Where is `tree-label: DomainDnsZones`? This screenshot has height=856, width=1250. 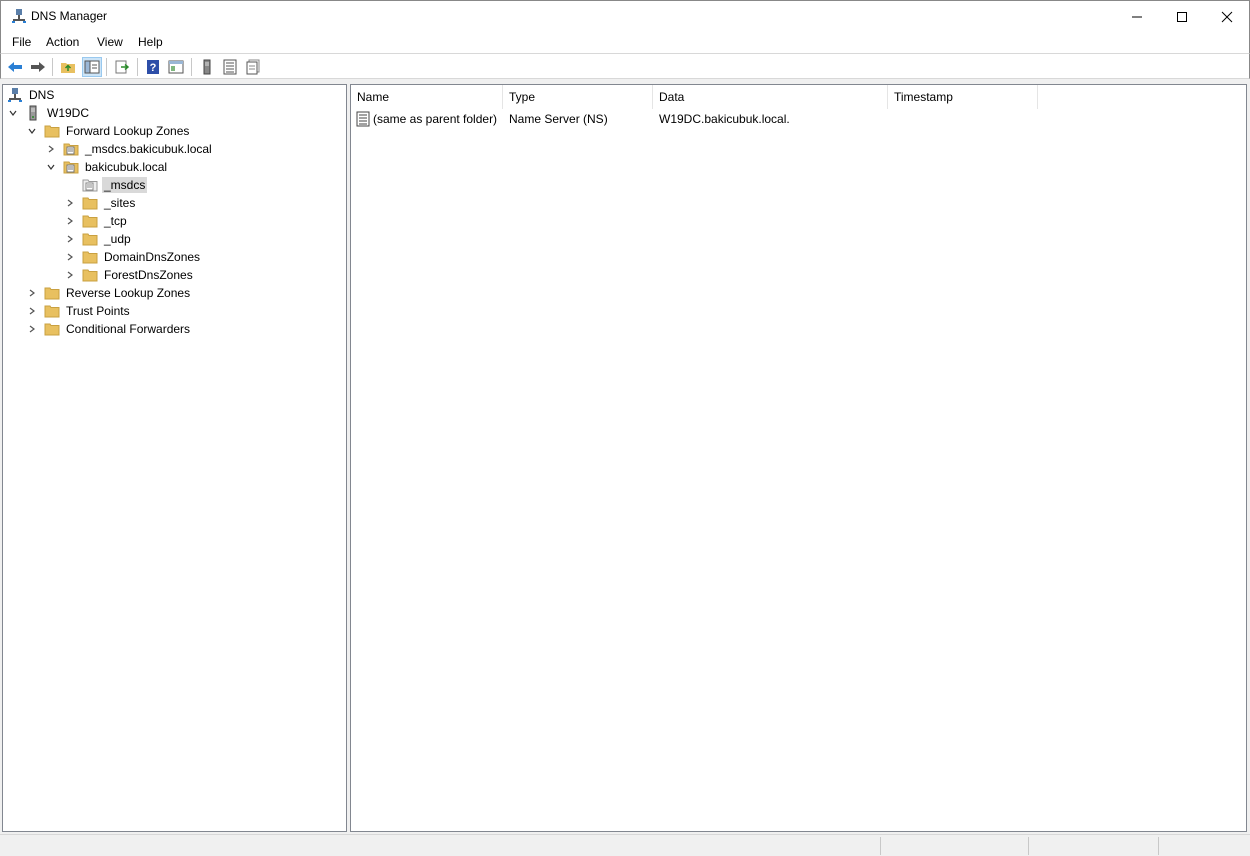
tree-label: DomainDnsZones is located at coordinates (152, 257).